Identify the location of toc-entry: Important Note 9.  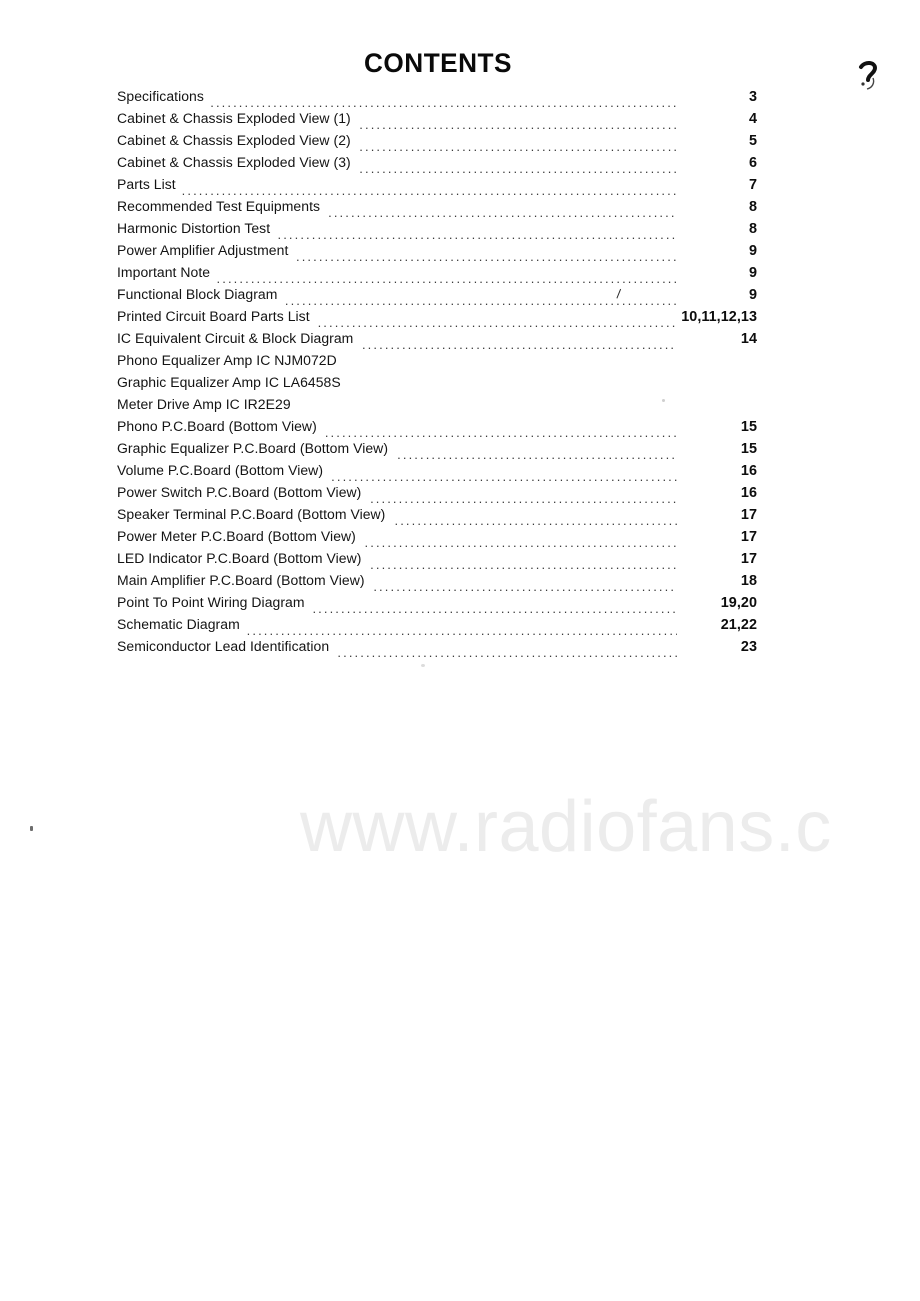
(437, 276).